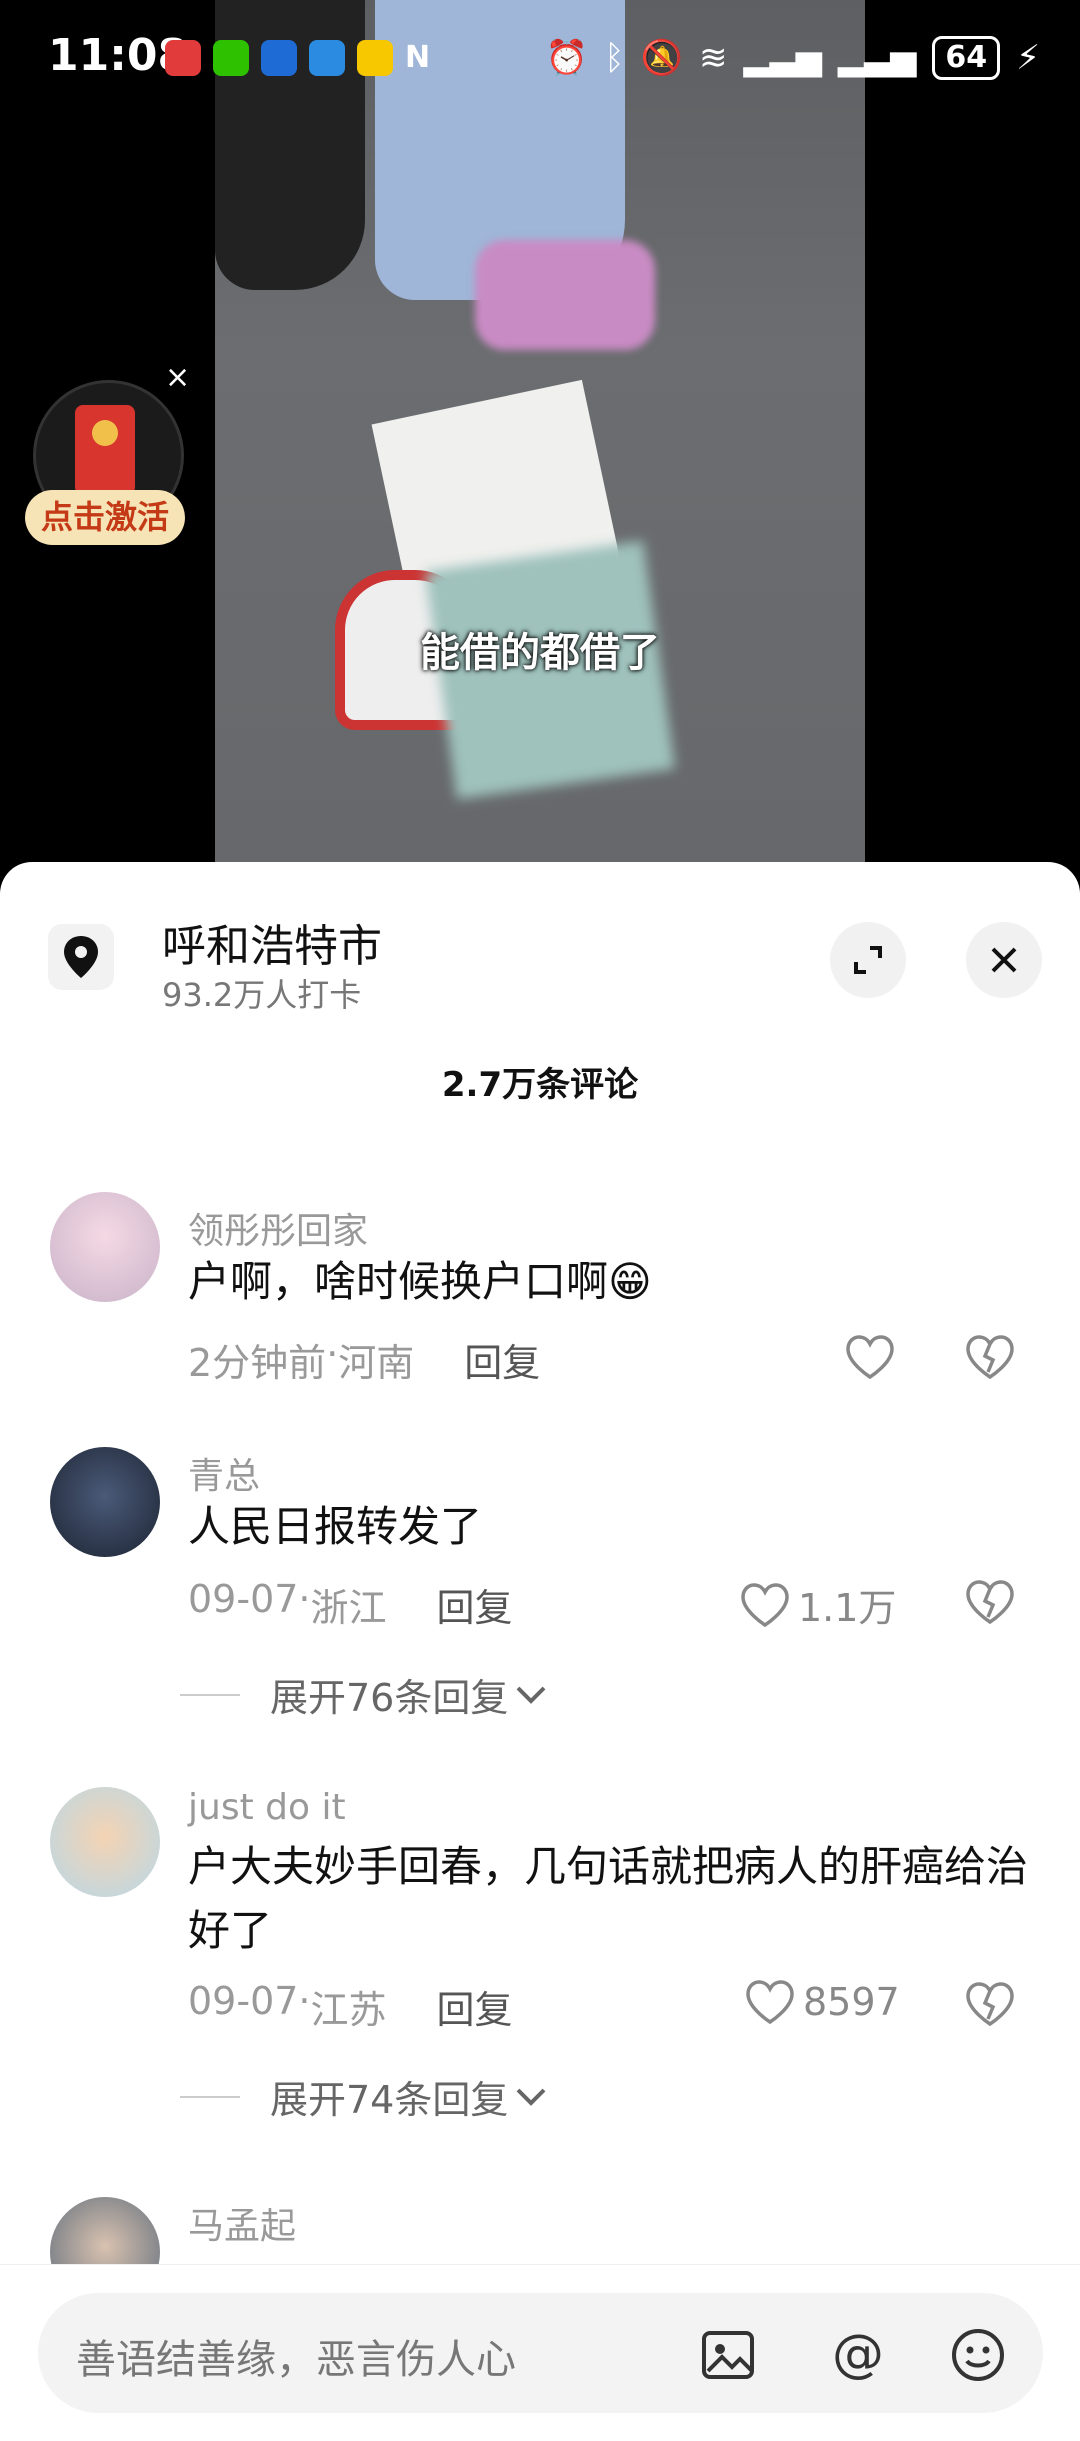 The image size is (1080, 2441). Describe the element at coordinates (105, 450) in the screenshot. I see `red-envelope-icon` at that location.